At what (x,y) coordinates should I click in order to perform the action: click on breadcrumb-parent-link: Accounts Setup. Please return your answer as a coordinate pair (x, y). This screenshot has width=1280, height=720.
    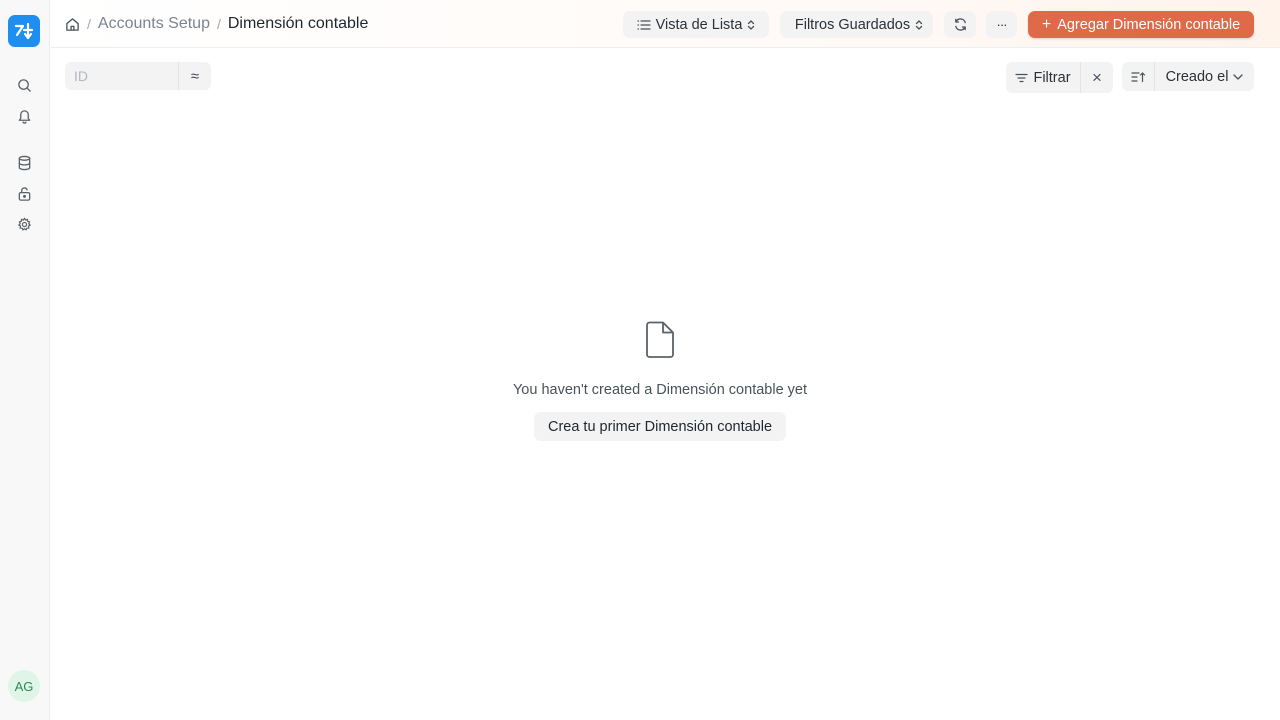
    Looking at the image, I should click on (154, 24).